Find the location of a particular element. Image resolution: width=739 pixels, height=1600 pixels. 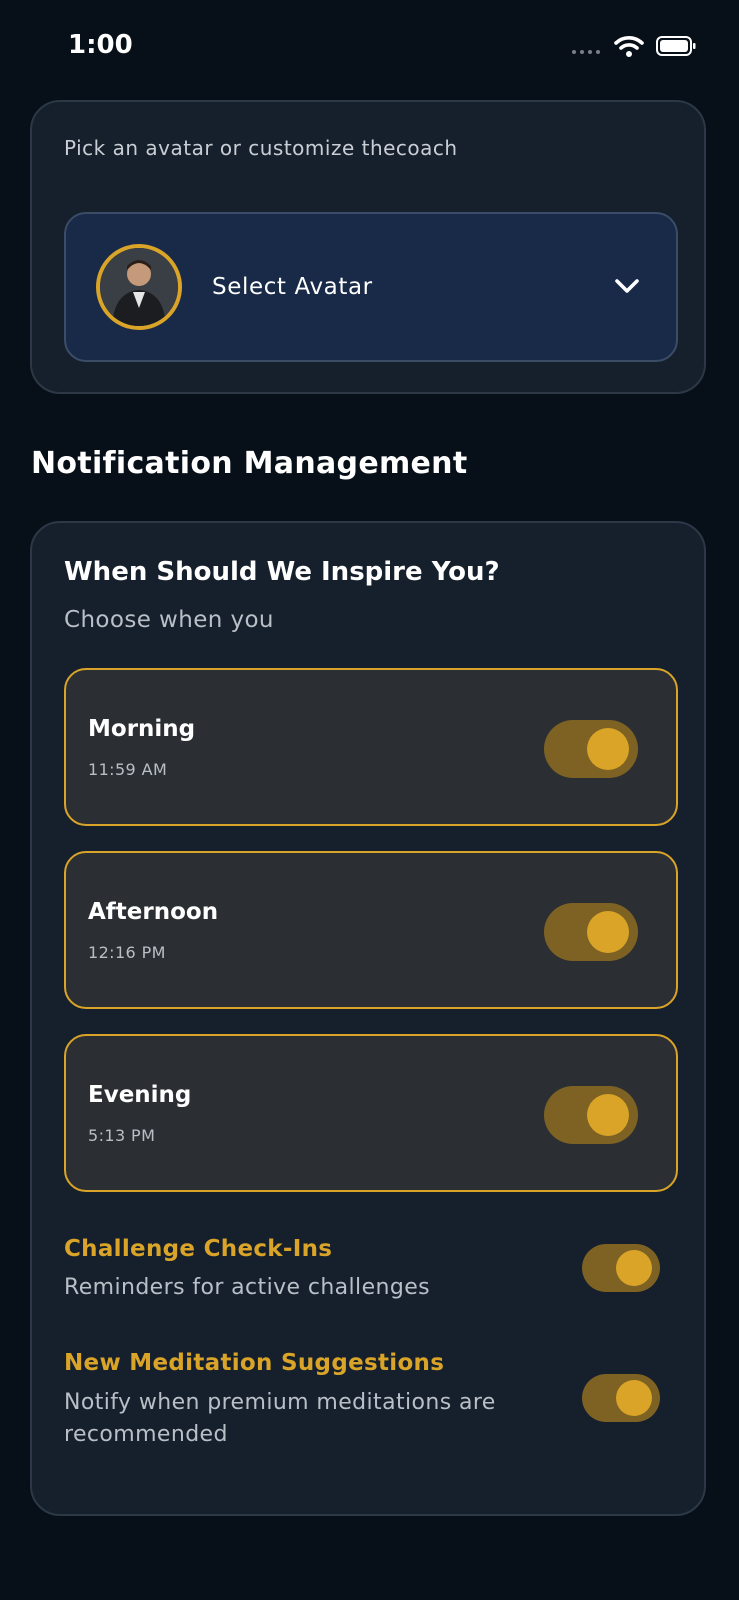

challenge-checkins-description: Reminders for active challenges is located at coordinates (247, 1287).